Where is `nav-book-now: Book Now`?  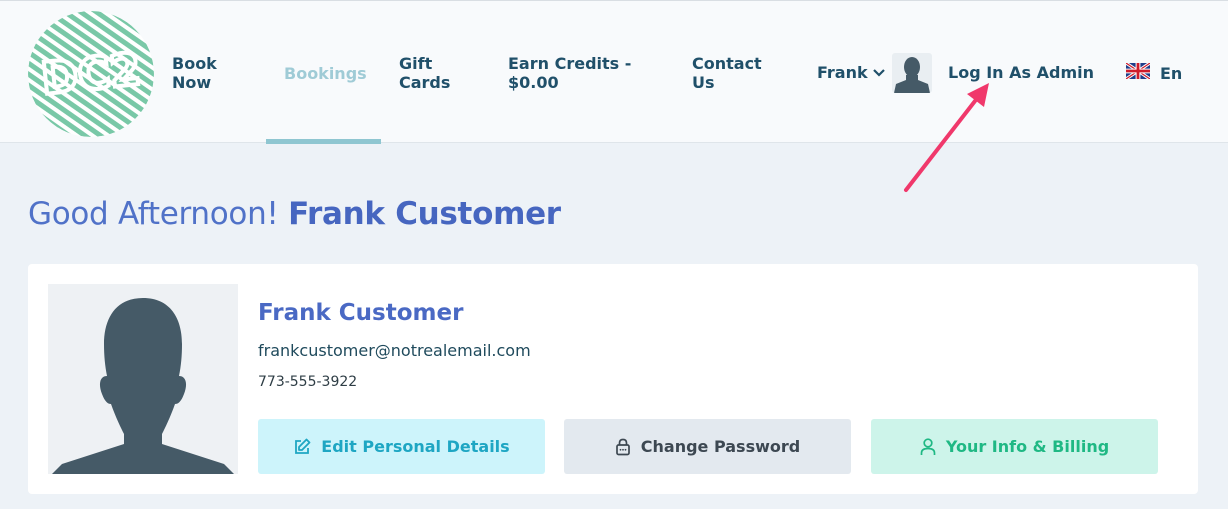
nav-book-now: Book Now is located at coordinates (194, 73).